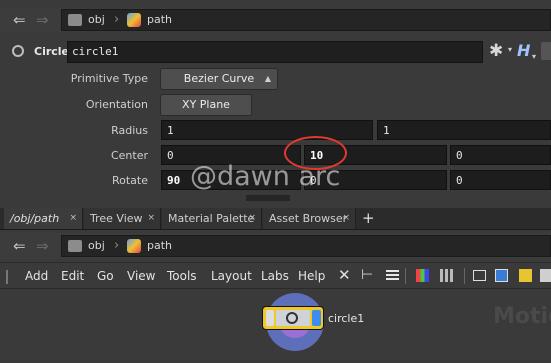 This screenshot has width=551, height=363. I want to click on network-breadcrumb: obj › path, so click(306, 246).